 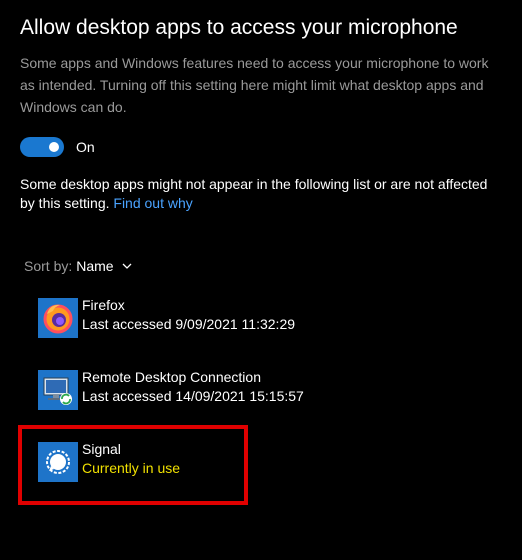 I want to click on highlight-box, so click(x=133, y=465).